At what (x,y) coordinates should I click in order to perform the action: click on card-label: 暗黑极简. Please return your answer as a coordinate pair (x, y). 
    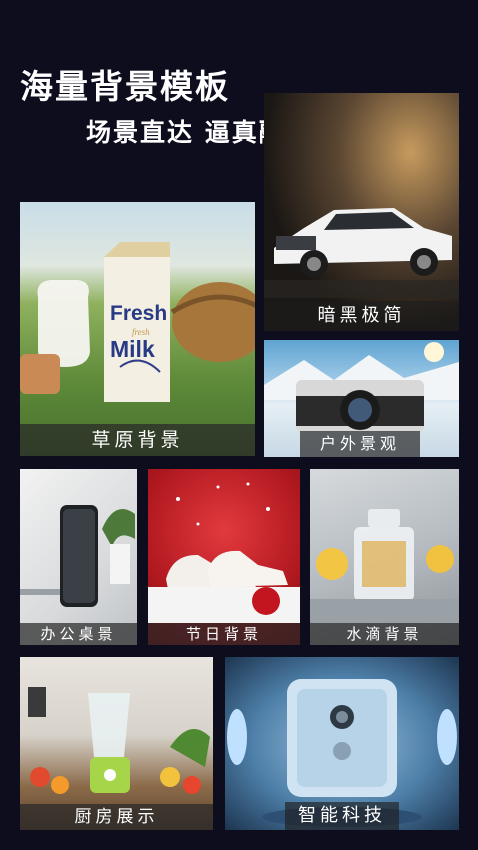
    Looking at the image, I should click on (361, 316).